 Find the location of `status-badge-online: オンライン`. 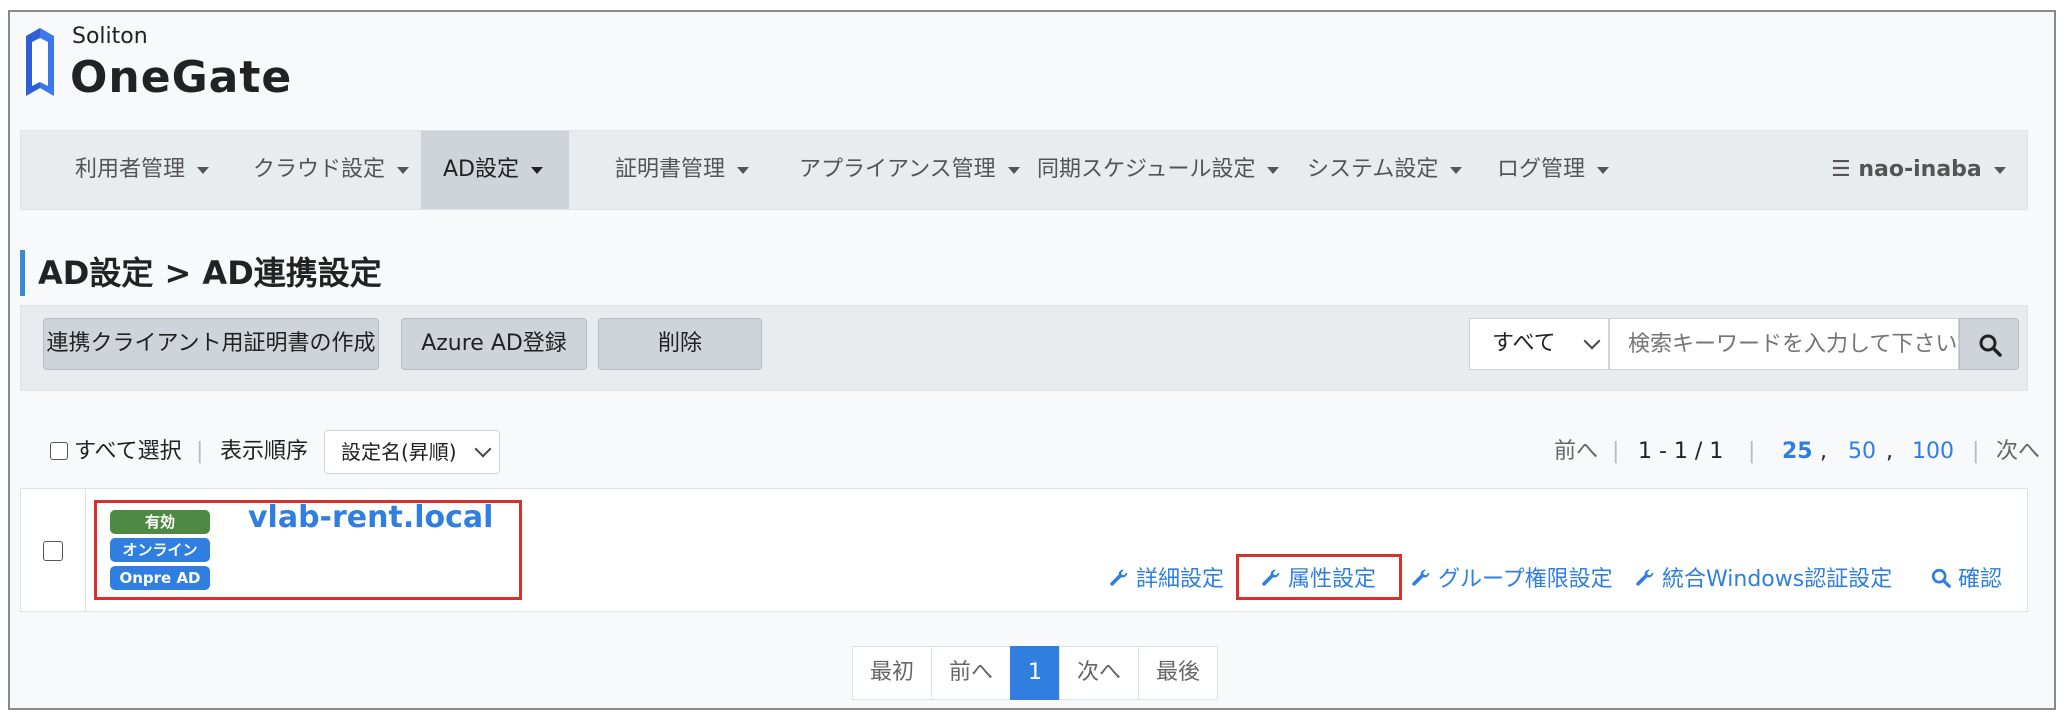

status-badge-online: オンライン is located at coordinates (160, 550).